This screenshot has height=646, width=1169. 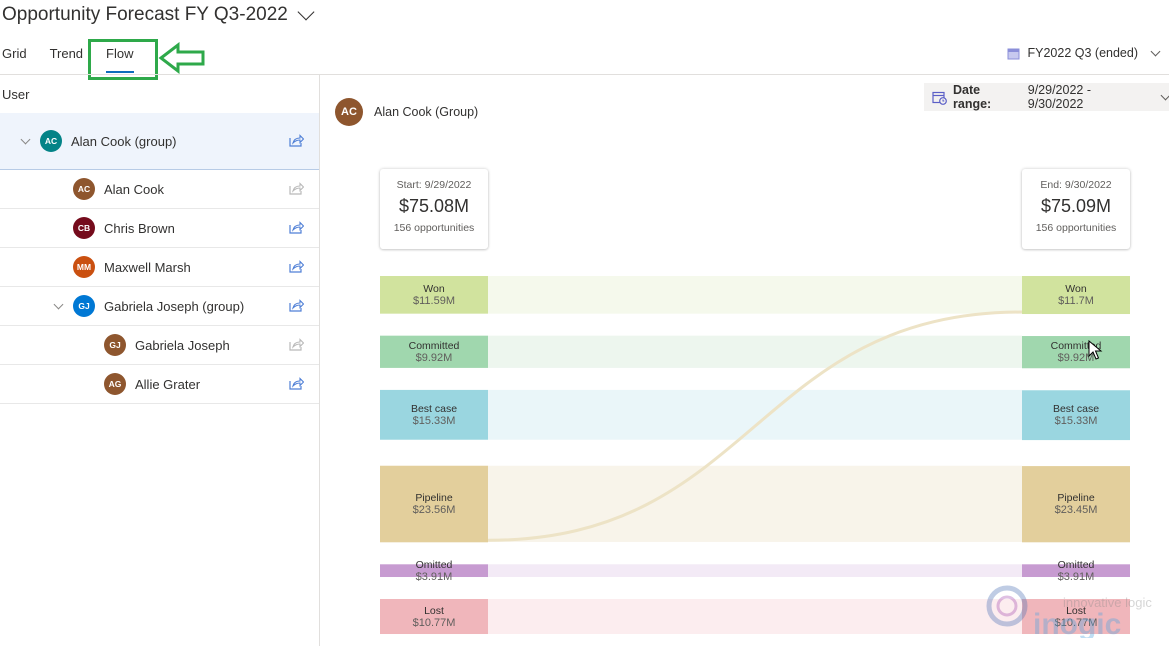 I want to click on start-node-lost, so click(x=434, y=617).